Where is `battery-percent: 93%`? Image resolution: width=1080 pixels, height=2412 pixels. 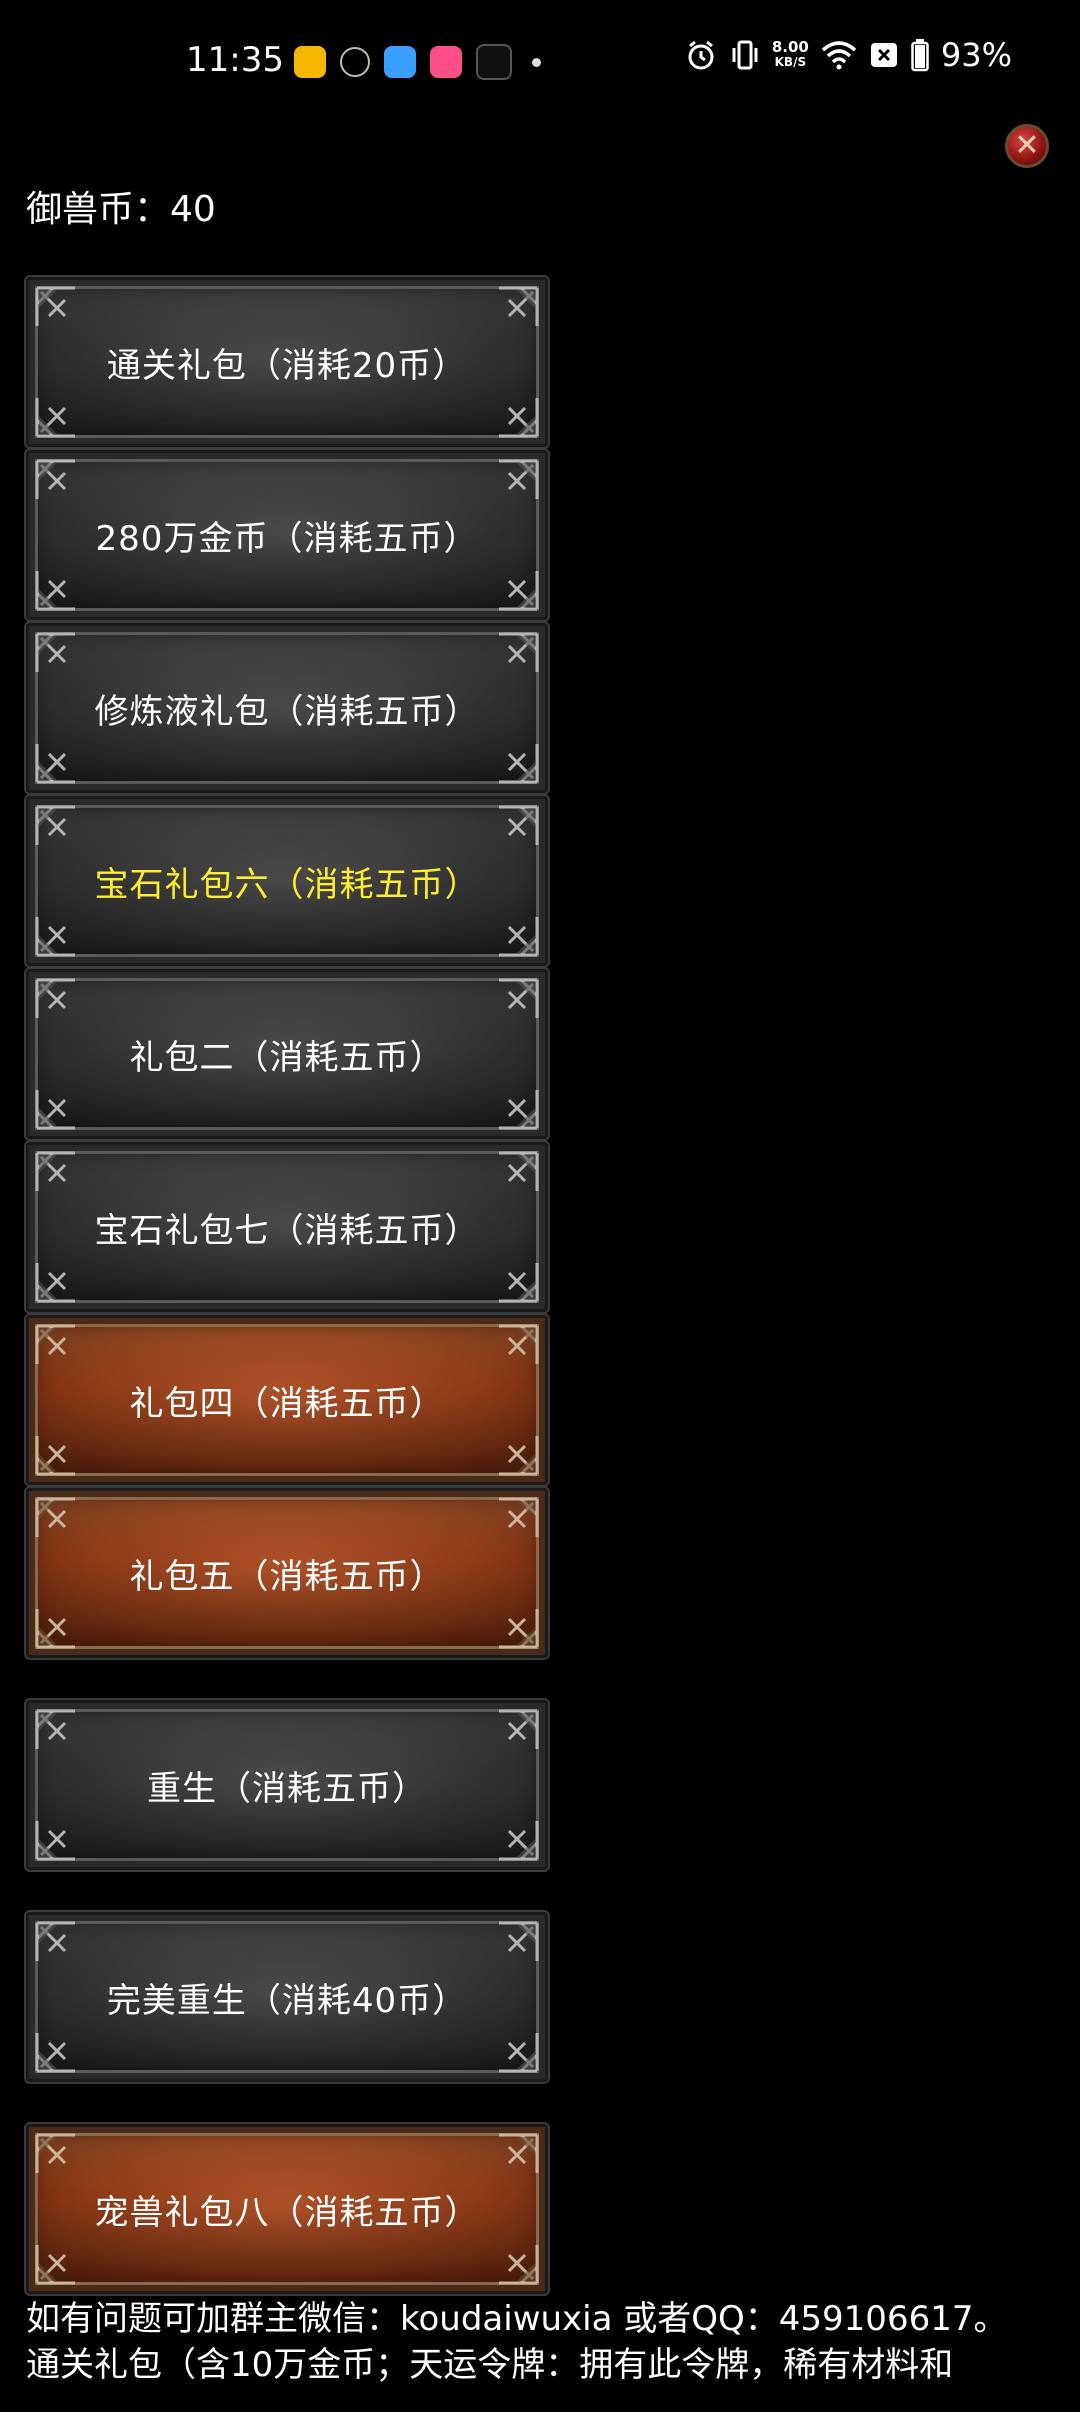 battery-percent: 93% is located at coordinates (976, 55).